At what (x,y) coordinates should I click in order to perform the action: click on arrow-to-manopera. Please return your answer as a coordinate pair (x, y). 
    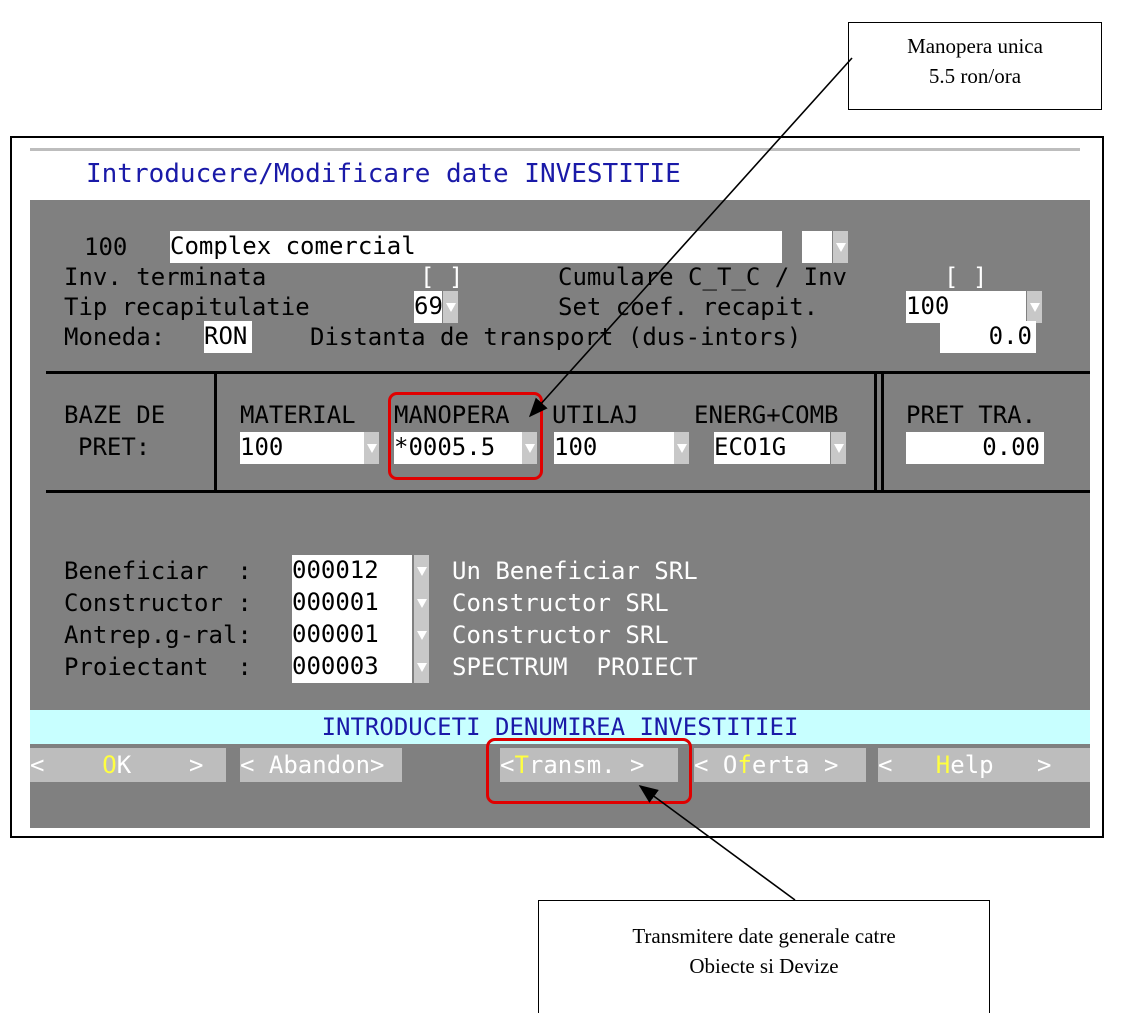
    Looking at the image, I should click on (690, 237).